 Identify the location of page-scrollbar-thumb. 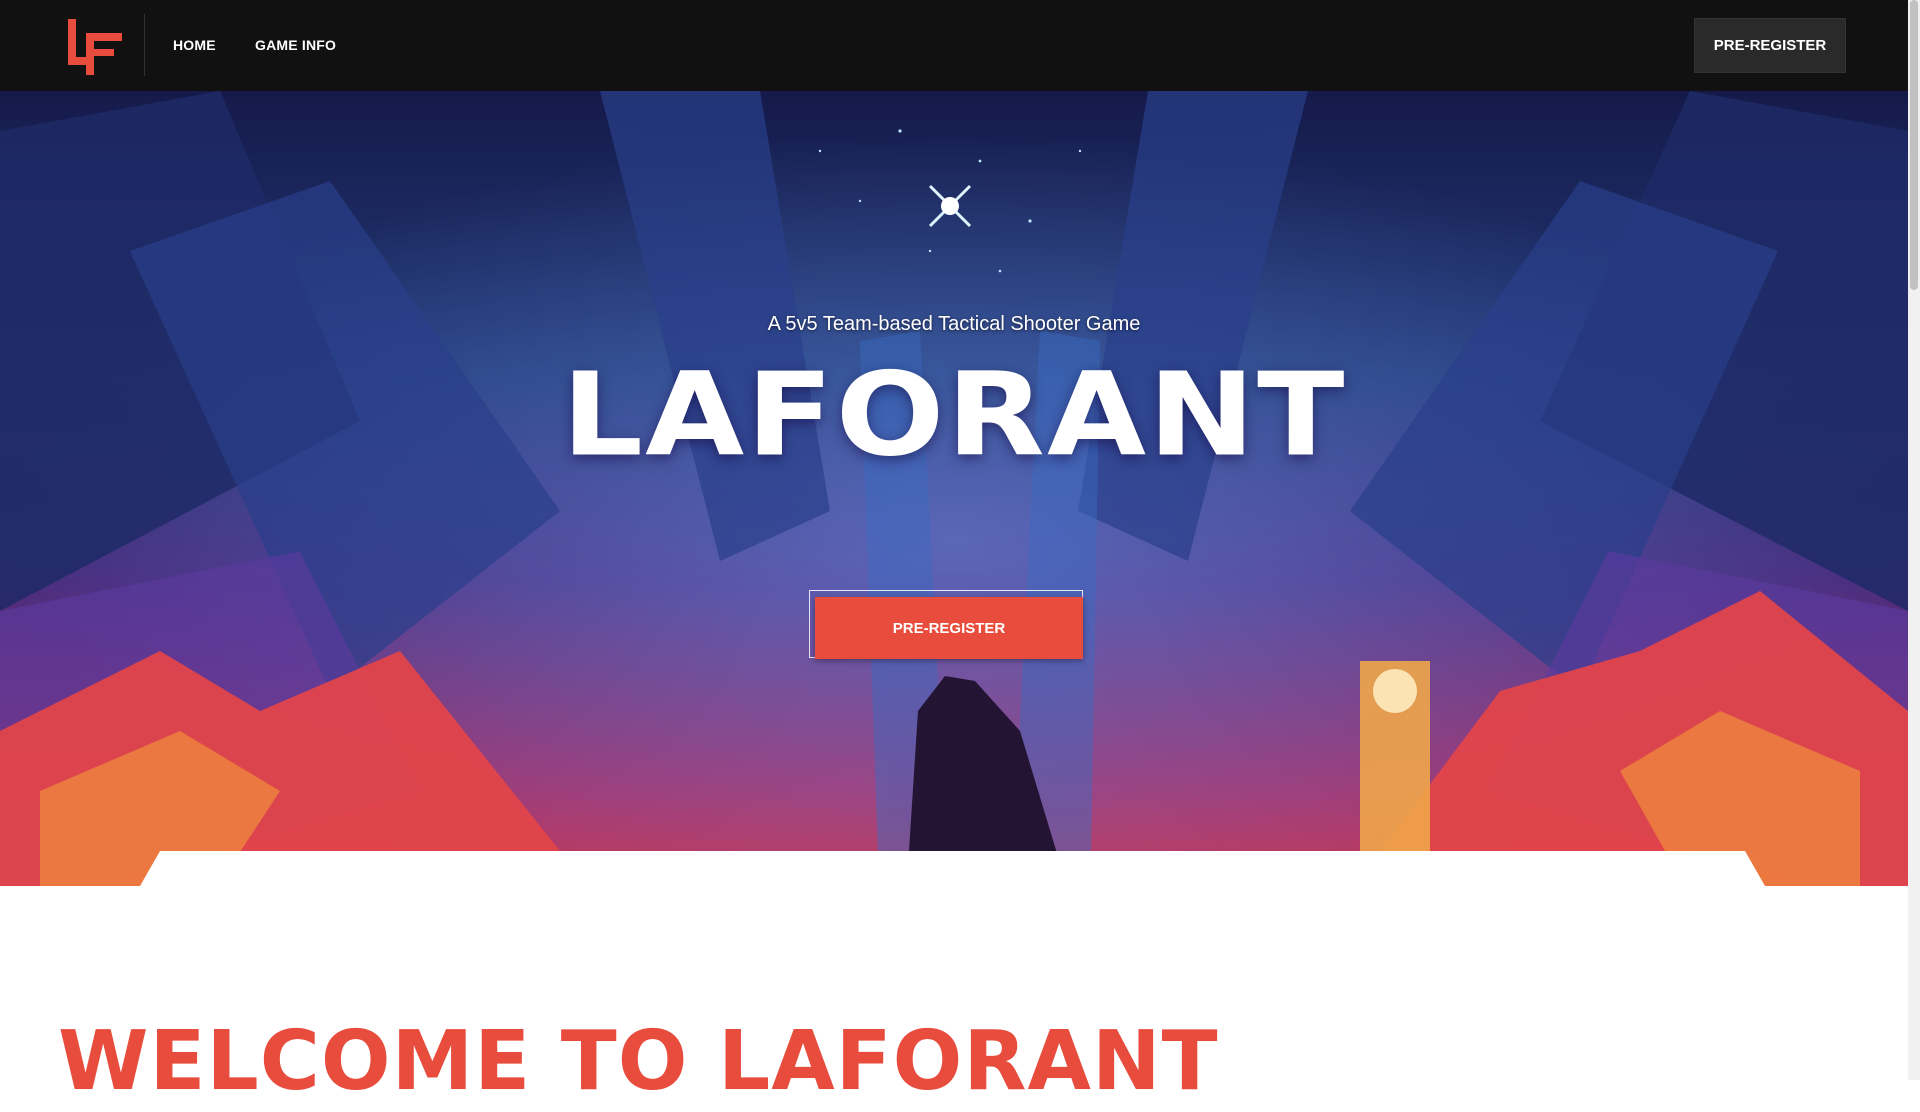
(1914, 145).